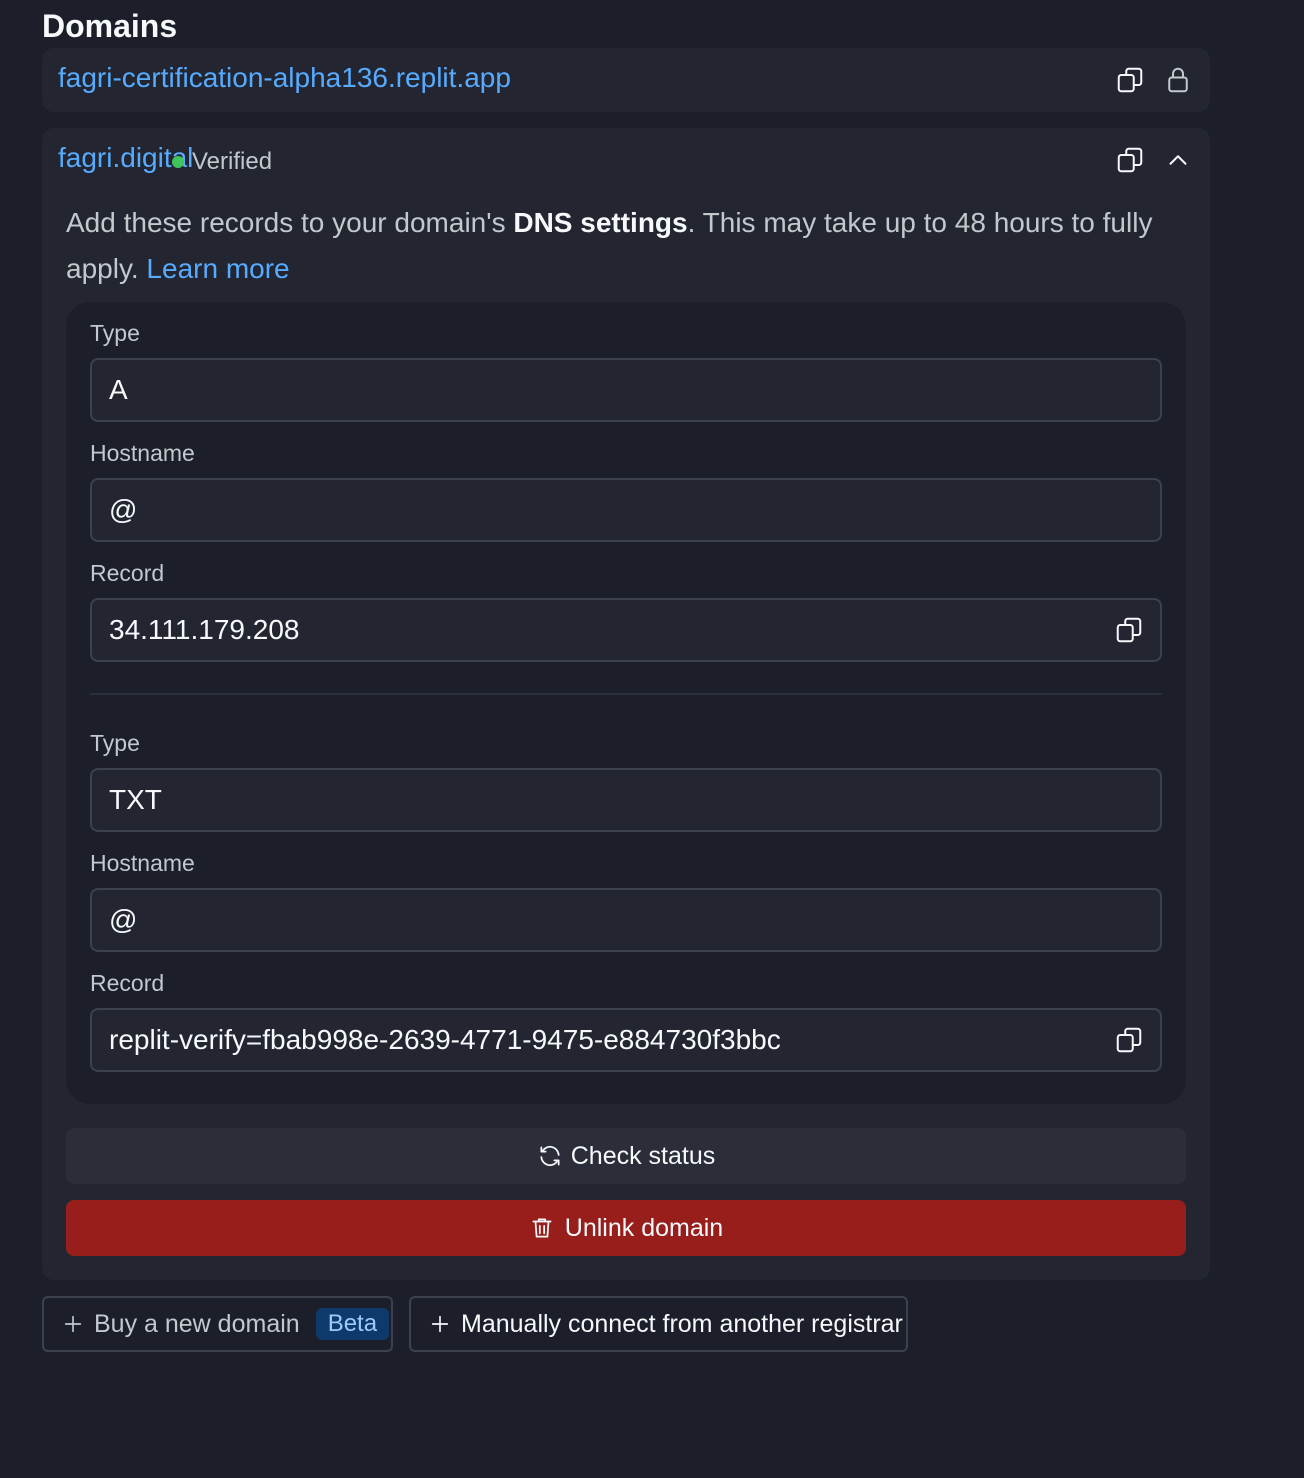 Image resolution: width=1304 pixels, height=1478 pixels. What do you see at coordinates (550, 1156) in the screenshot?
I see `refresh-icon` at bounding box center [550, 1156].